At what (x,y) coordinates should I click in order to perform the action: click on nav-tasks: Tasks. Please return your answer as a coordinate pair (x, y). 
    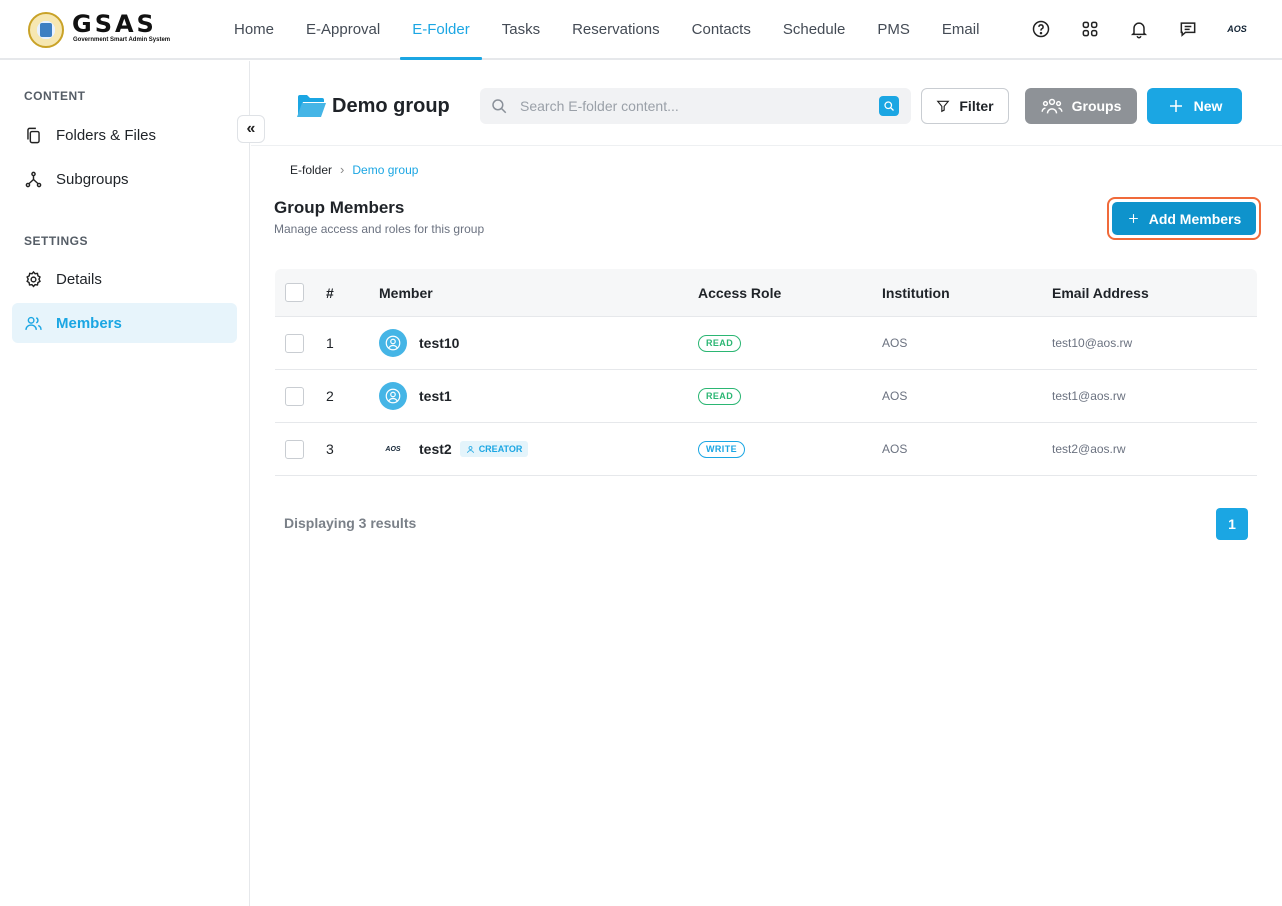
    Looking at the image, I should click on (521, 29).